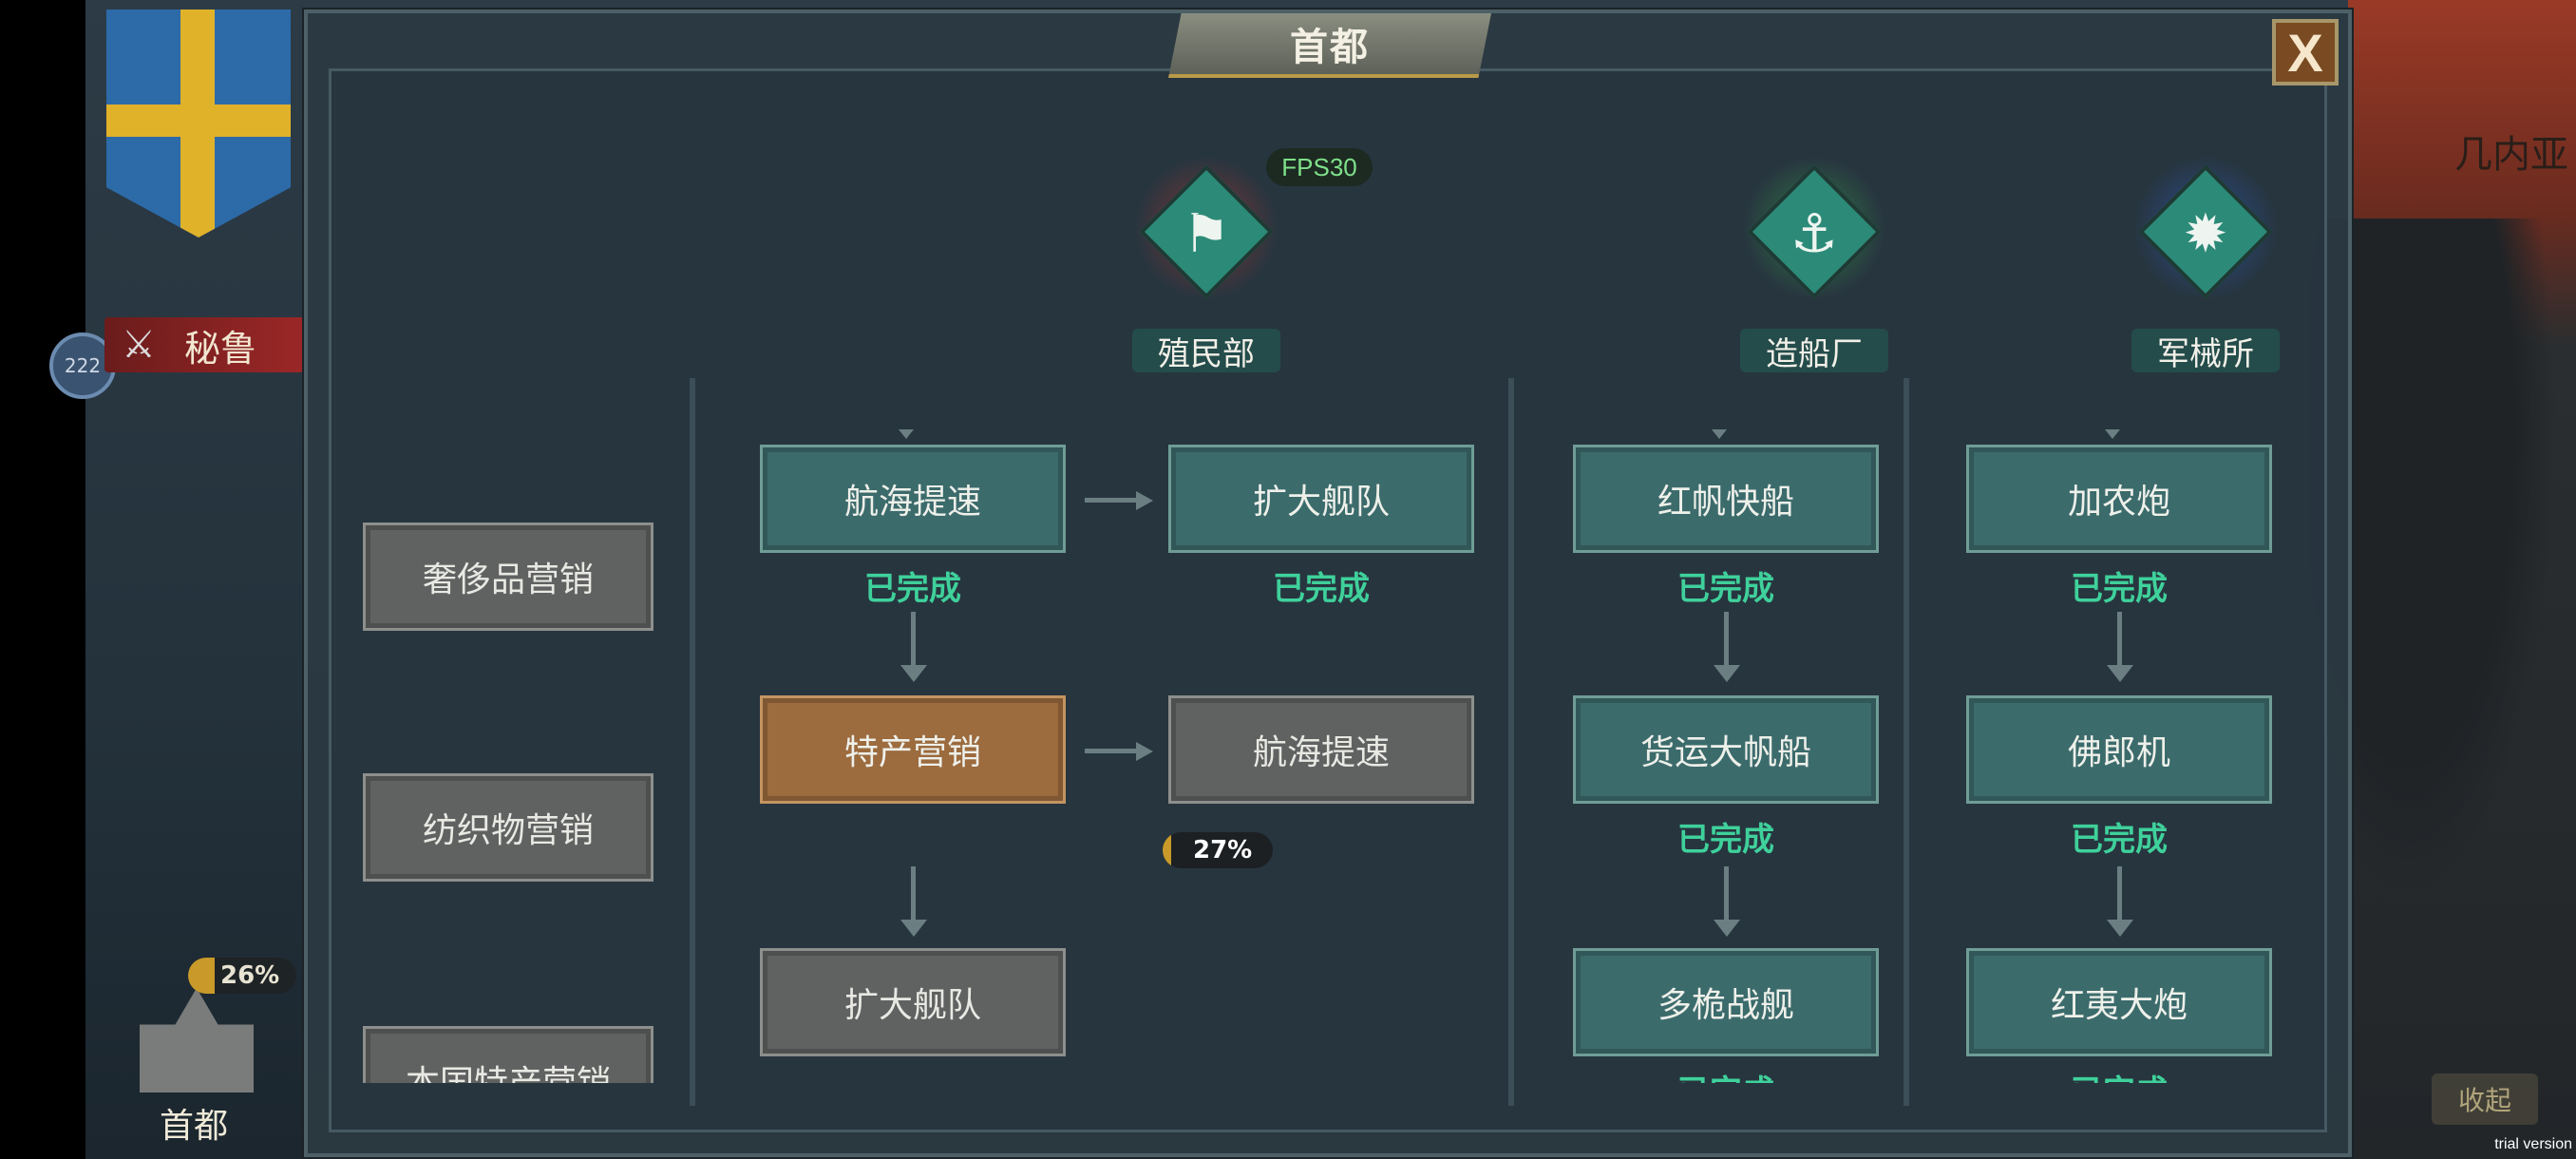 The height and width of the screenshot is (1159, 2576). I want to click on tech-node-domestic-marketing: 本国特产营销, so click(508, 1054).